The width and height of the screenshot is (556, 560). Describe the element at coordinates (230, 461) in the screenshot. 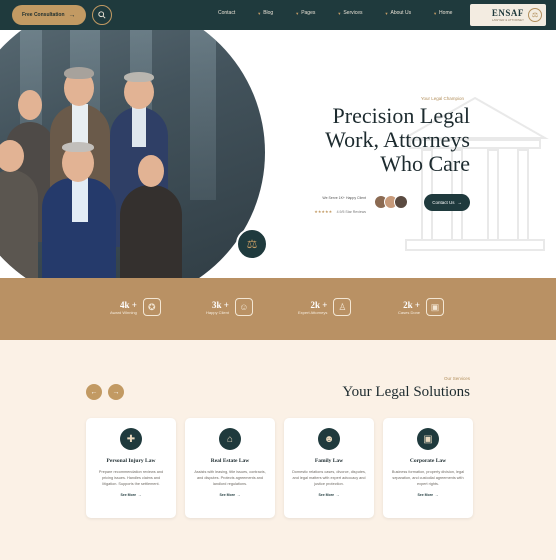

I see `card-title: Real Estate Law` at that location.